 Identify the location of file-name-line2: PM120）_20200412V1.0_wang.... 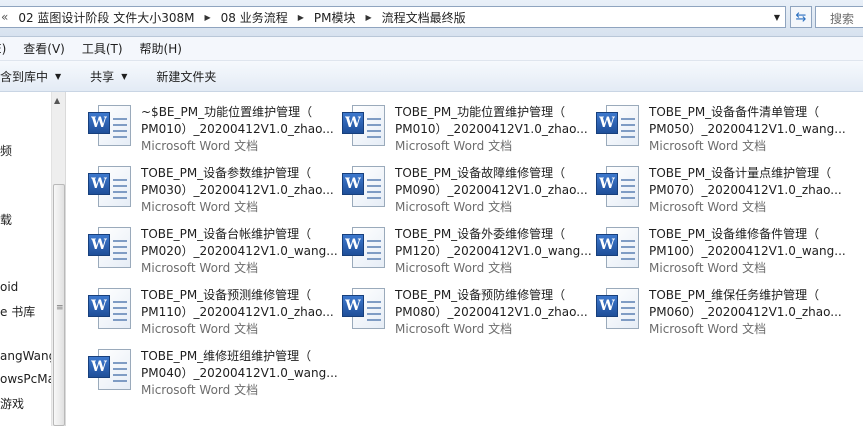
(493, 251).